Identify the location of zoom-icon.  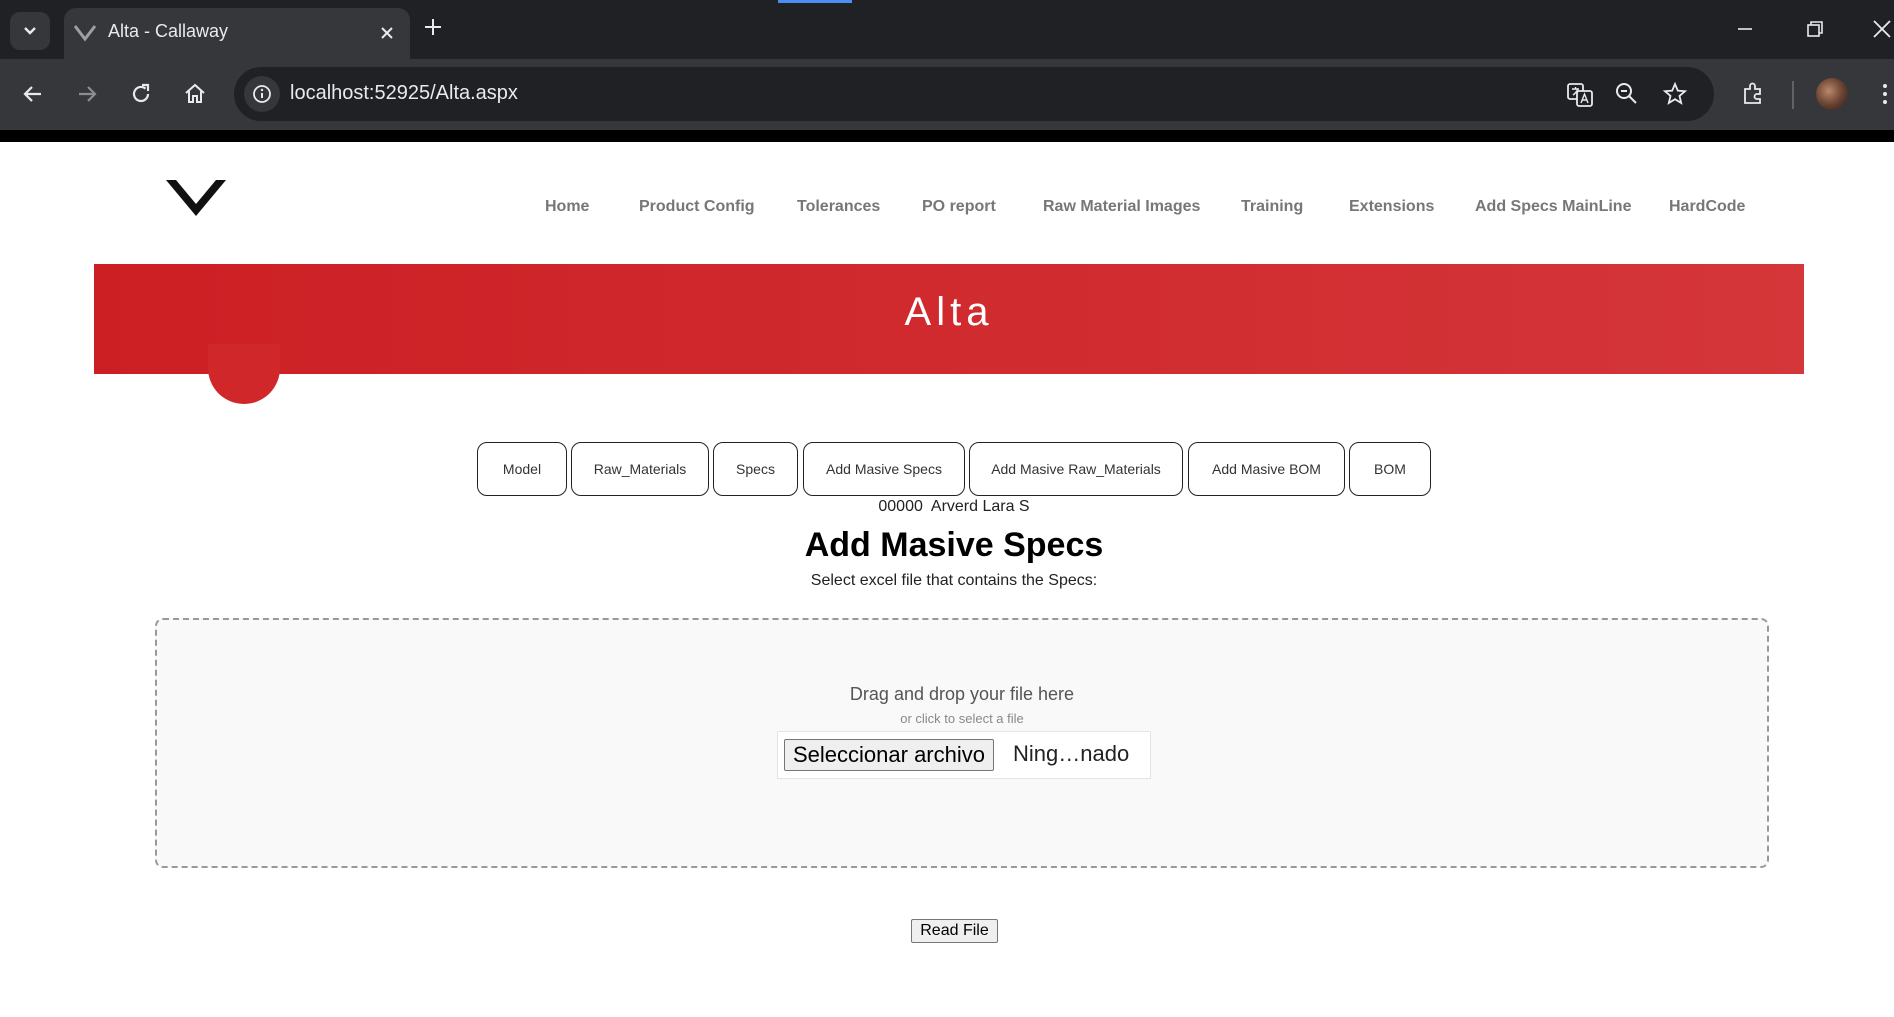
(1627, 94).